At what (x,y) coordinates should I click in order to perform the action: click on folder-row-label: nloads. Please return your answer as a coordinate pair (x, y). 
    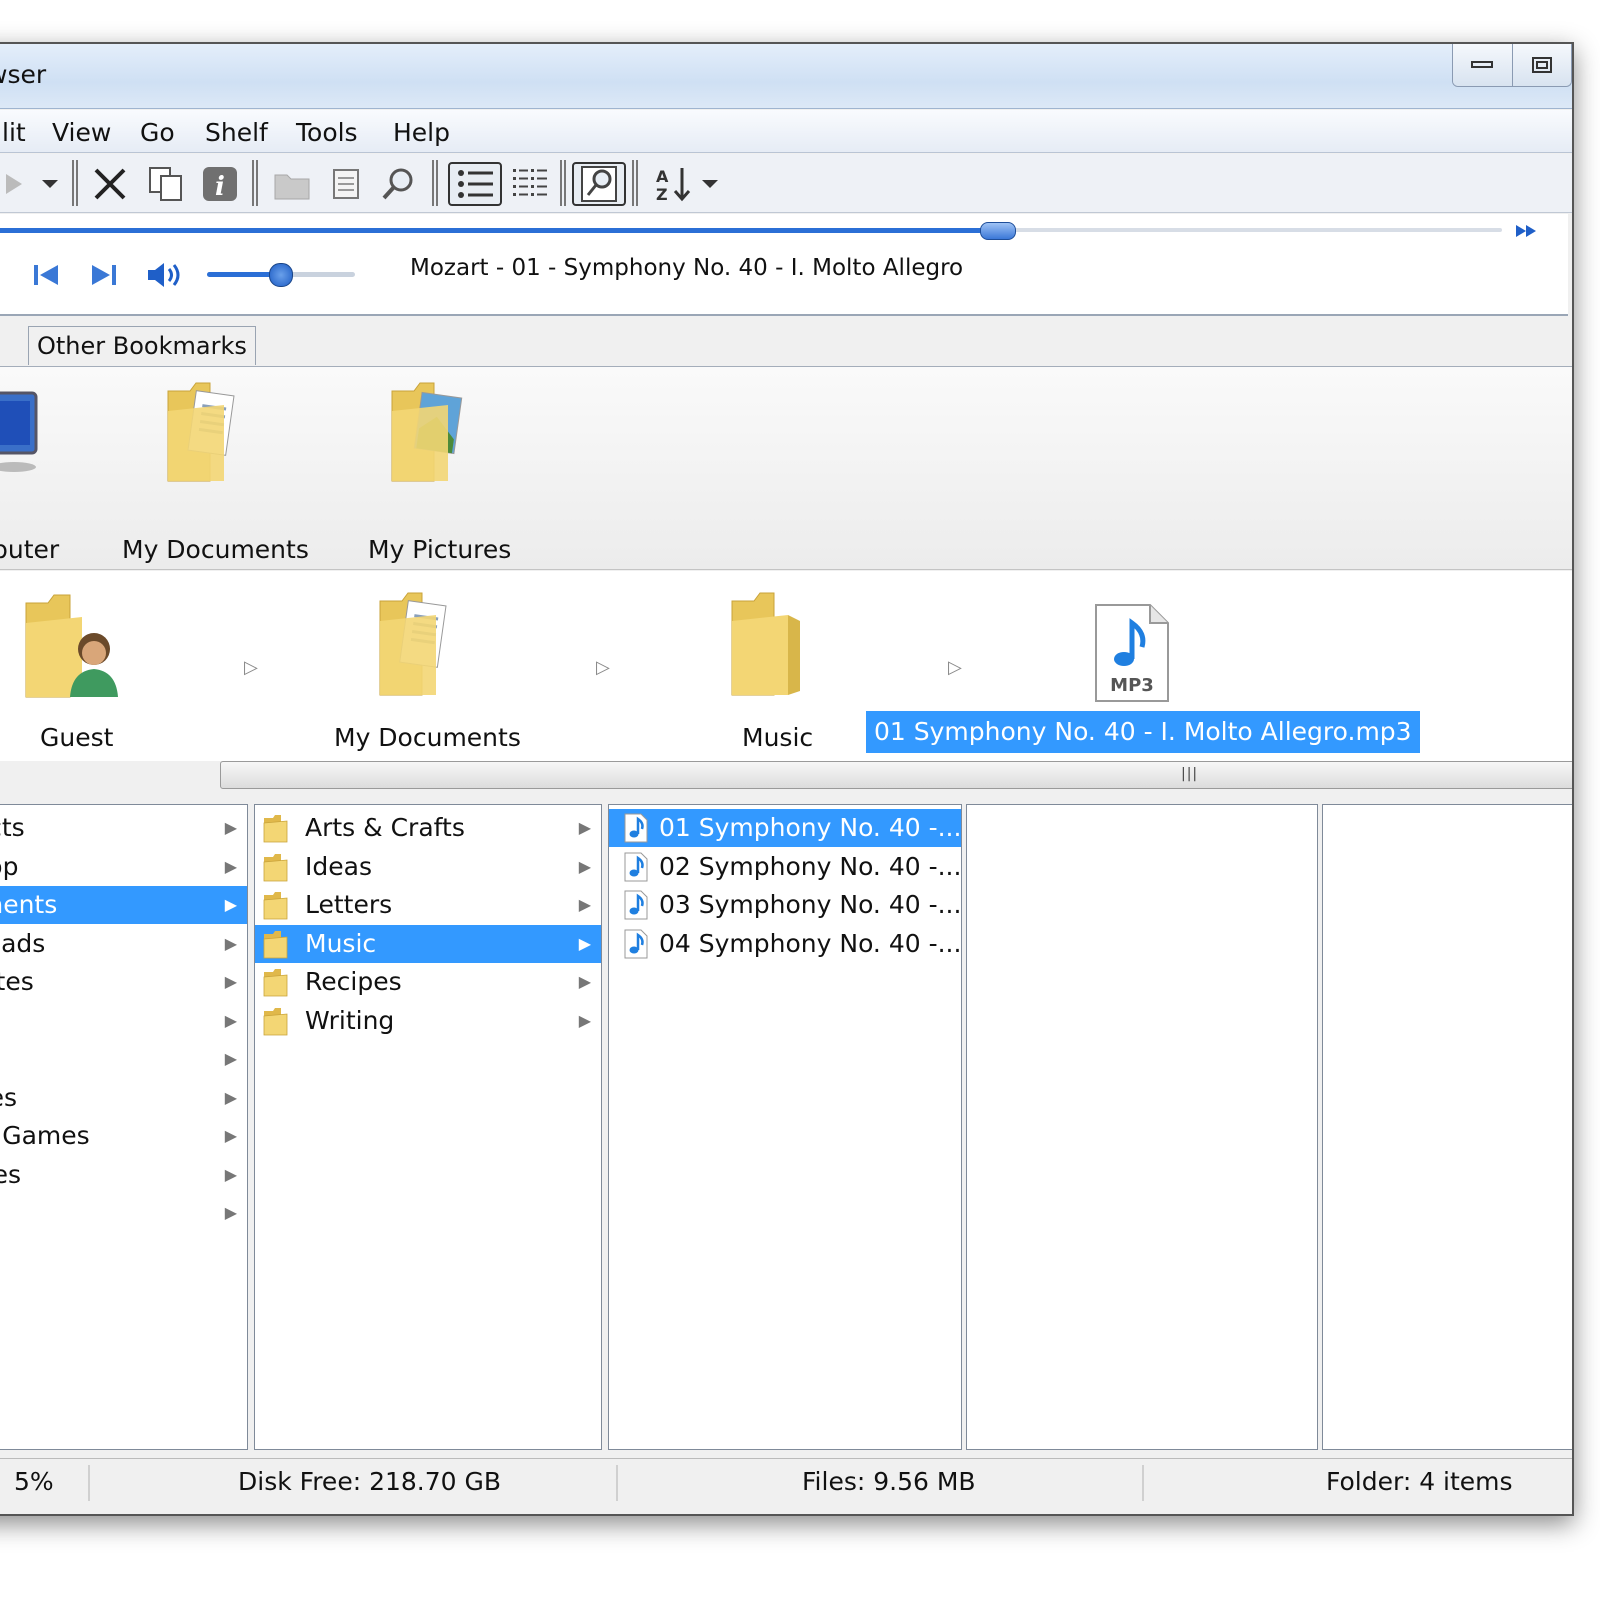
    Looking at the image, I should click on (23, 943).